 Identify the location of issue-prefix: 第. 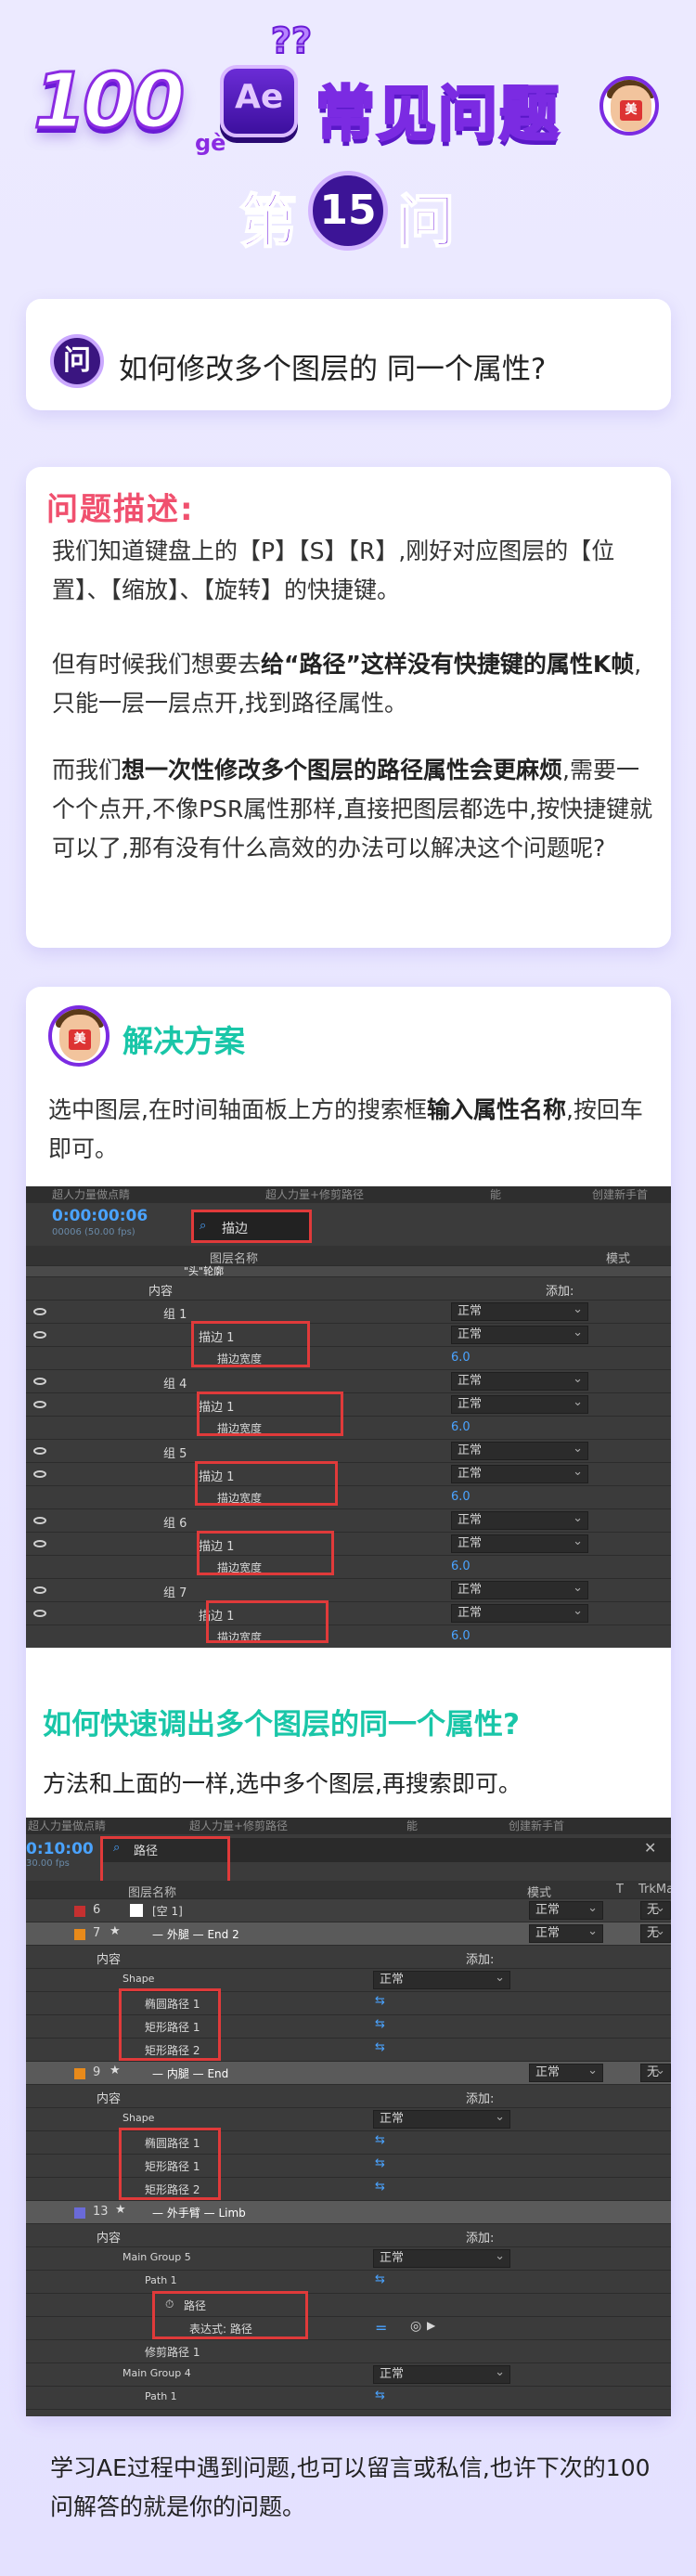
(268, 221).